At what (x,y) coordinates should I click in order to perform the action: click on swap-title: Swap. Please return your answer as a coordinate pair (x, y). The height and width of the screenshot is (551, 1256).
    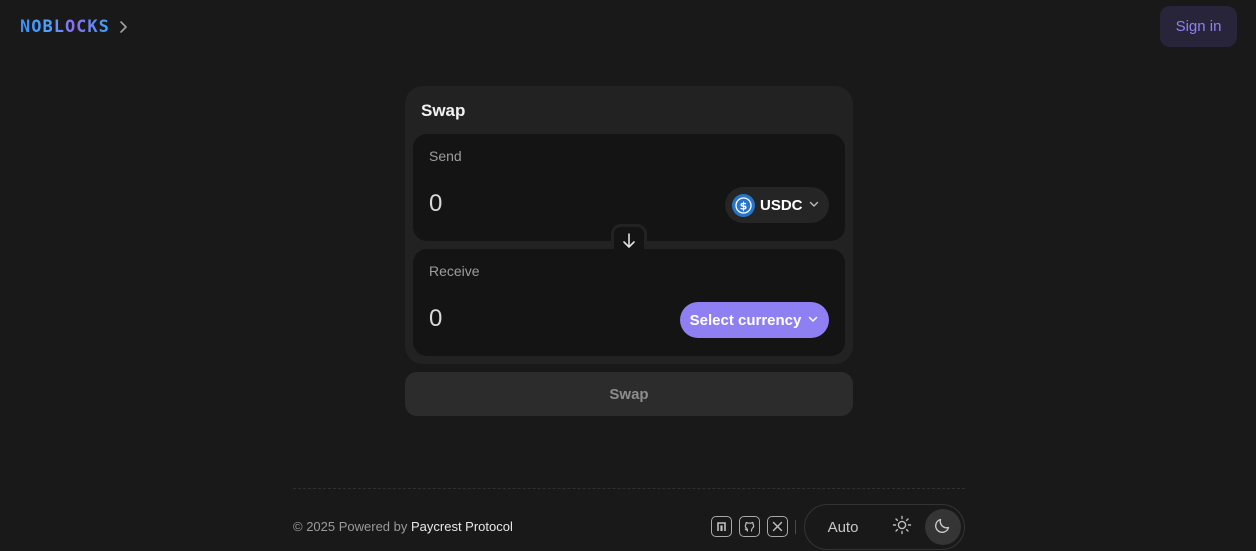
    Looking at the image, I should click on (443, 110).